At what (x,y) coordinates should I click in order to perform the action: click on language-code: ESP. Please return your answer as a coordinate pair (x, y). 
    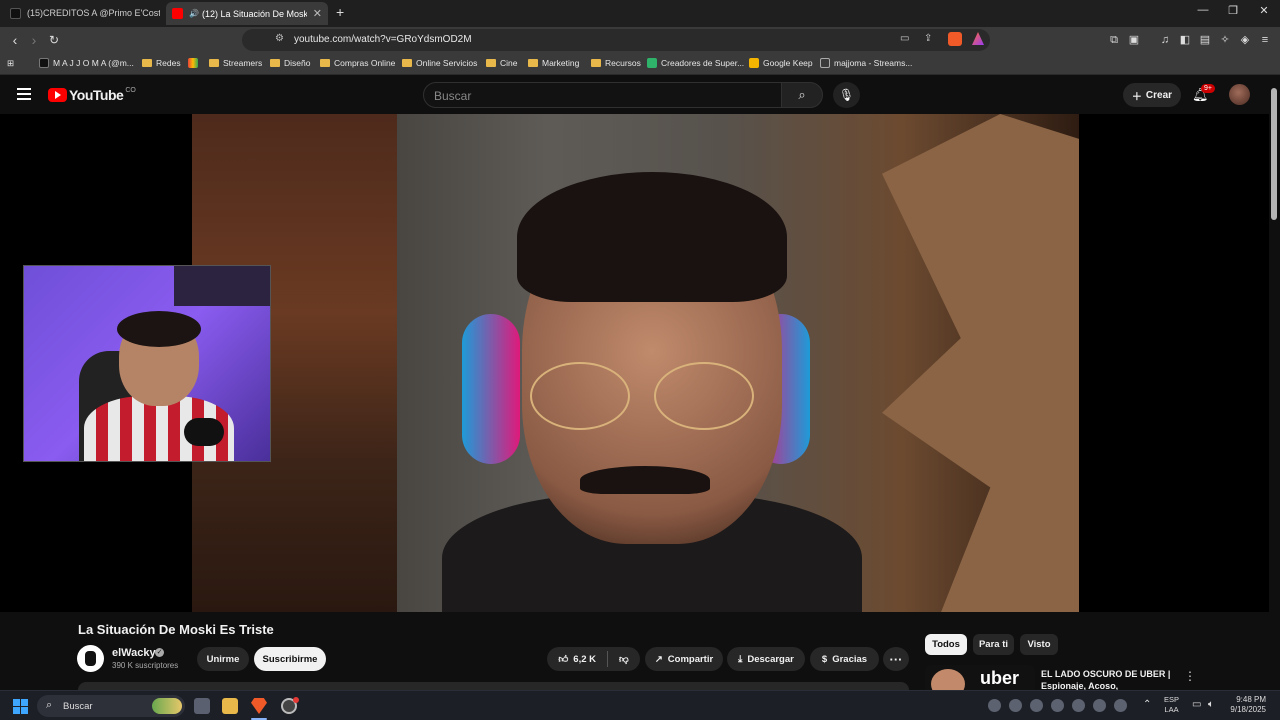
    Looking at the image, I should click on (1172, 699).